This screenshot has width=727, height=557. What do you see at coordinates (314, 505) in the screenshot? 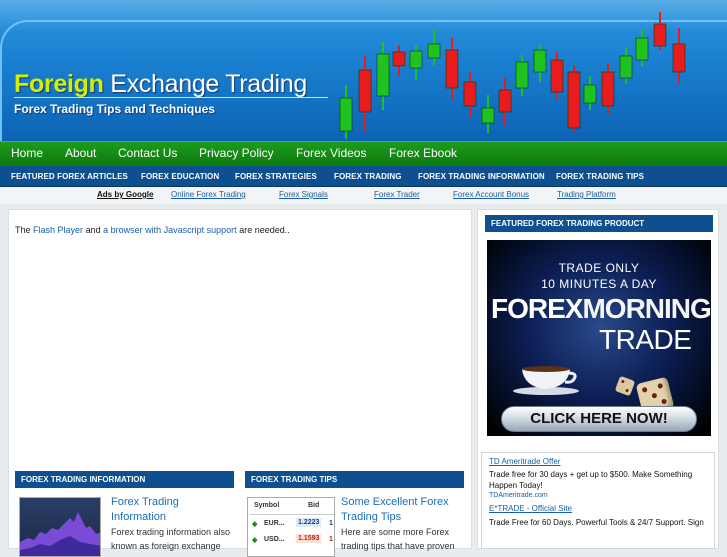
I see `quotes-col-bid: Bid` at bounding box center [314, 505].